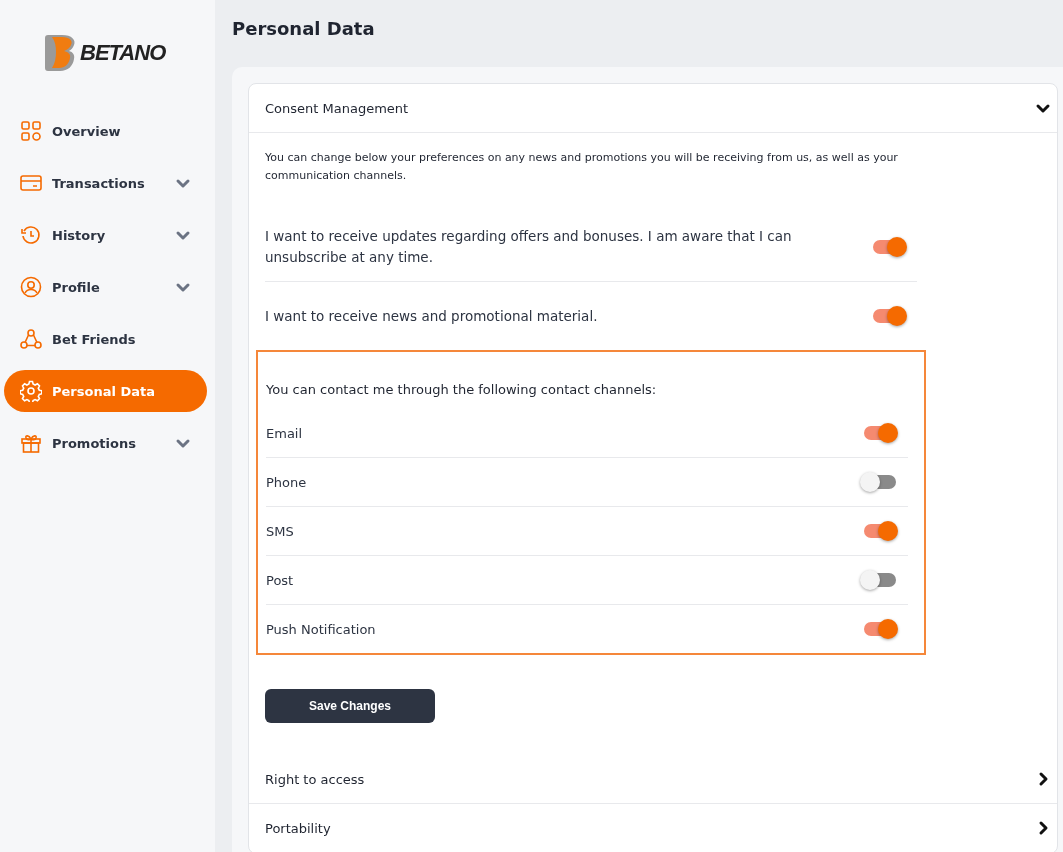  What do you see at coordinates (287, 482) in the screenshot?
I see `channel-label: Phone` at bounding box center [287, 482].